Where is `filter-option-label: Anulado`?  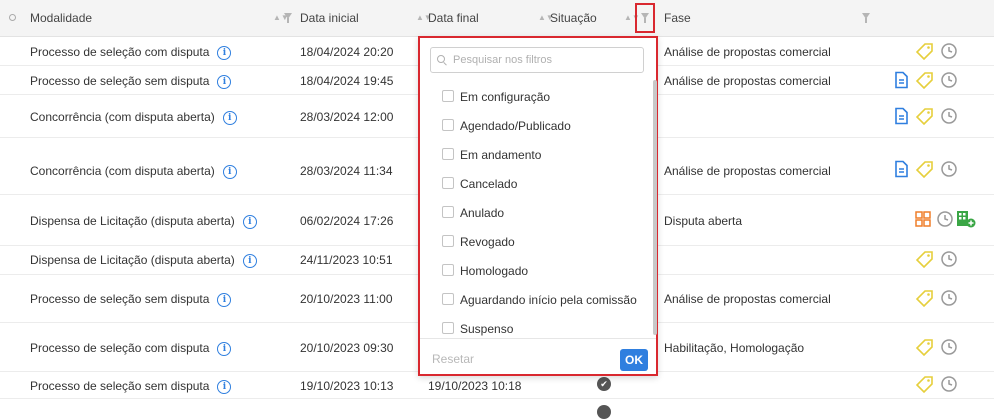 filter-option-label: Anulado is located at coordinates (482, 213).